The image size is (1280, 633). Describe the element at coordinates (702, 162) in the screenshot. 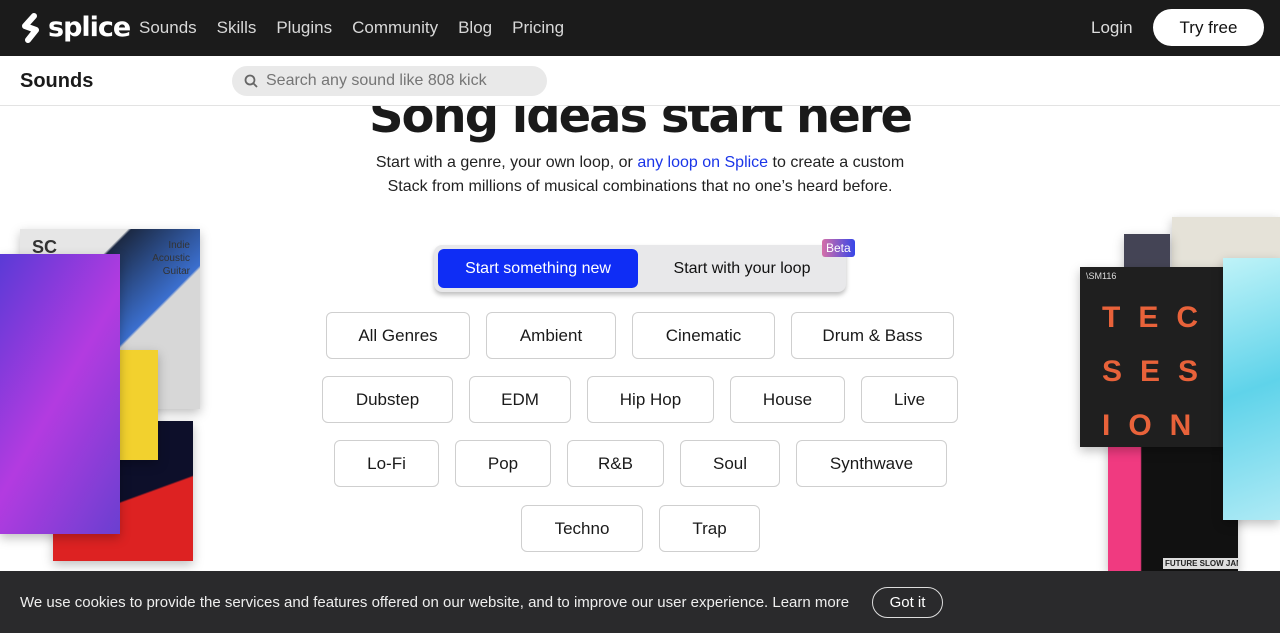

I see `any-loop-link: any loop on Splice` at that location.